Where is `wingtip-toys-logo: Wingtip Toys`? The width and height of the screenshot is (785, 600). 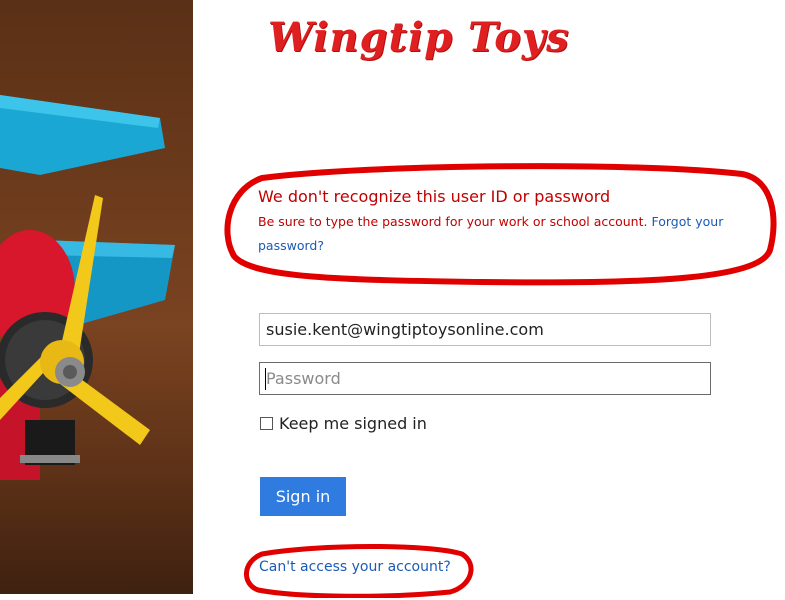 wingtip-toys-logo: Wingtip Toys is located at coordinates (419, 37).